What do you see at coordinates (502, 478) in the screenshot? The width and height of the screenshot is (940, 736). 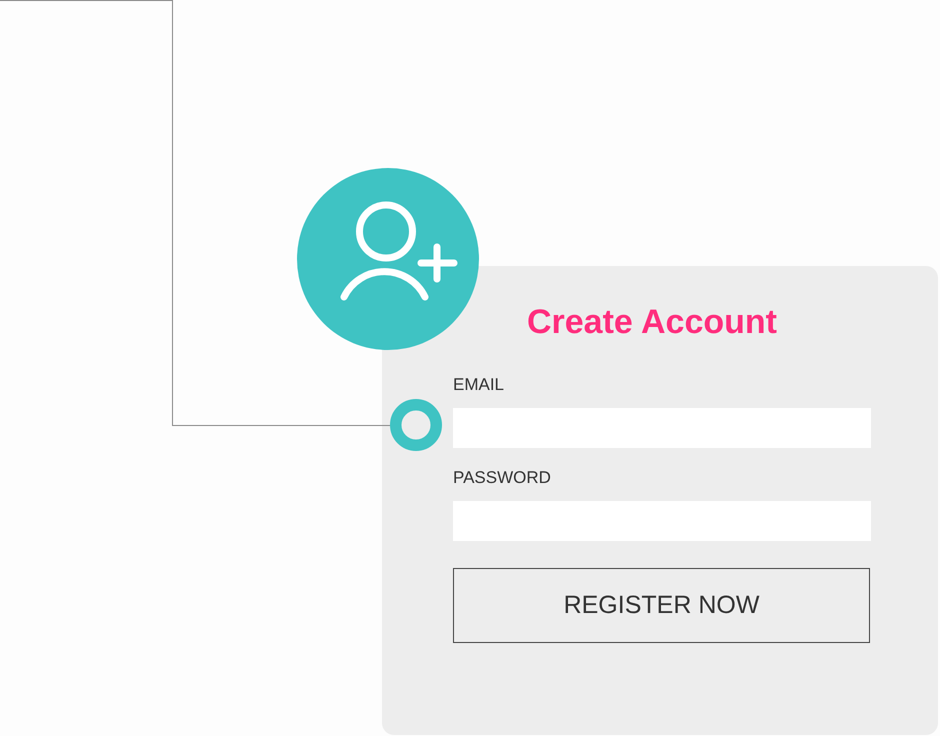 I see `field-label: PASSWORD` at bounding box center [502, 478].